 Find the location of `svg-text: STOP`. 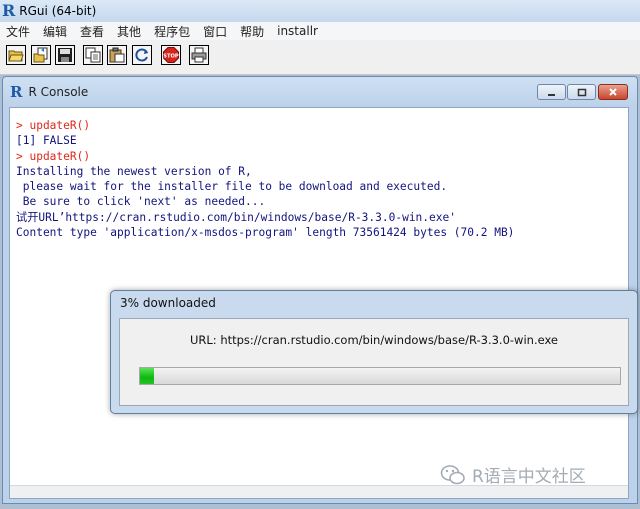

svg-text: STOP is located at coordinates (171, 57).